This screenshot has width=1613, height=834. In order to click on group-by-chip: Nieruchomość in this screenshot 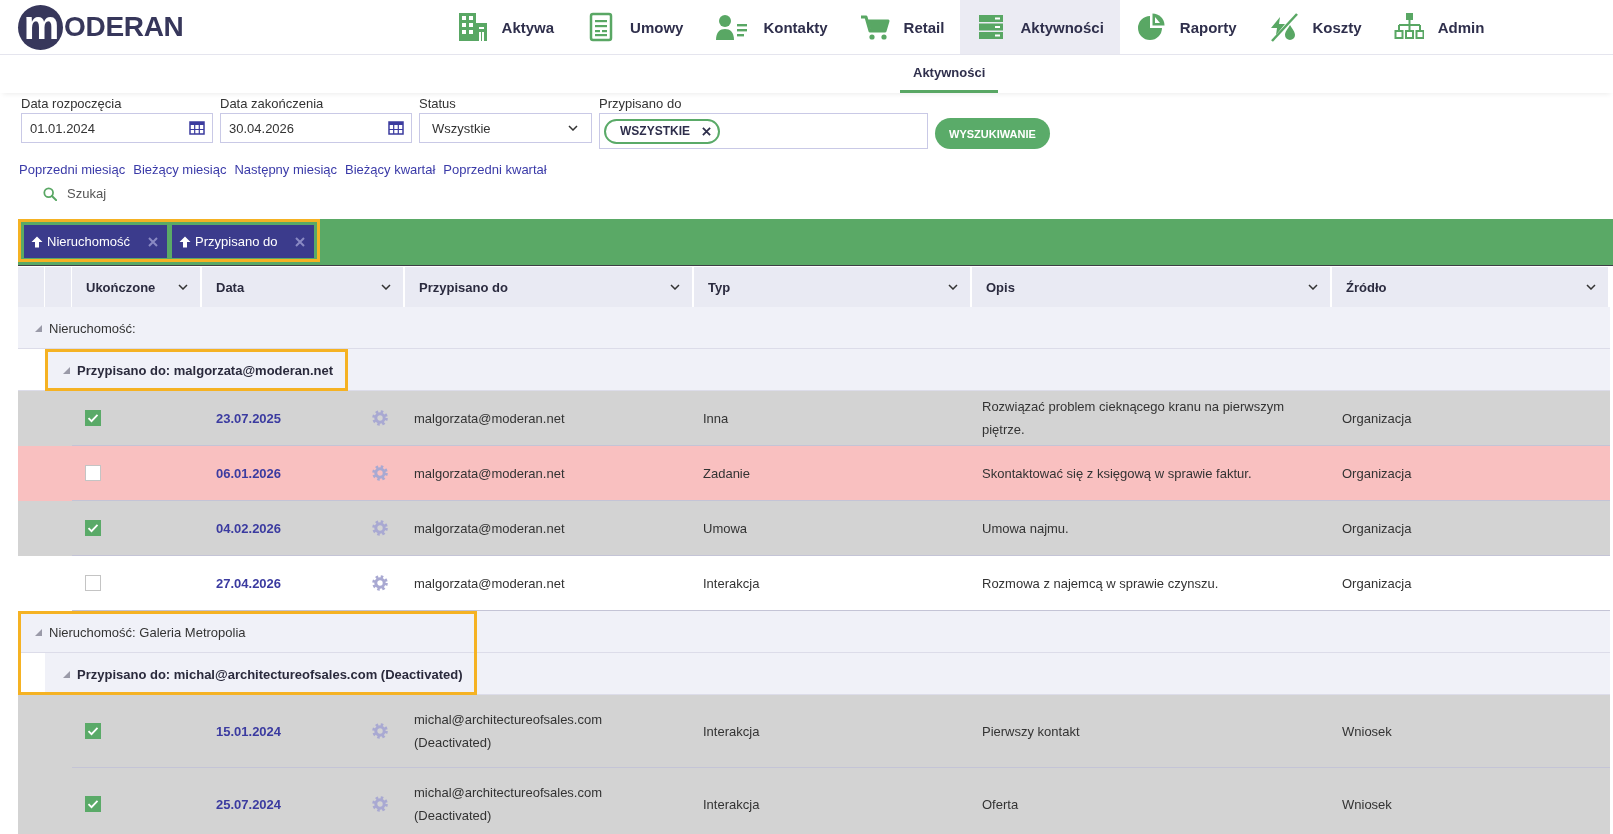, I will do `click(96, 241)`.